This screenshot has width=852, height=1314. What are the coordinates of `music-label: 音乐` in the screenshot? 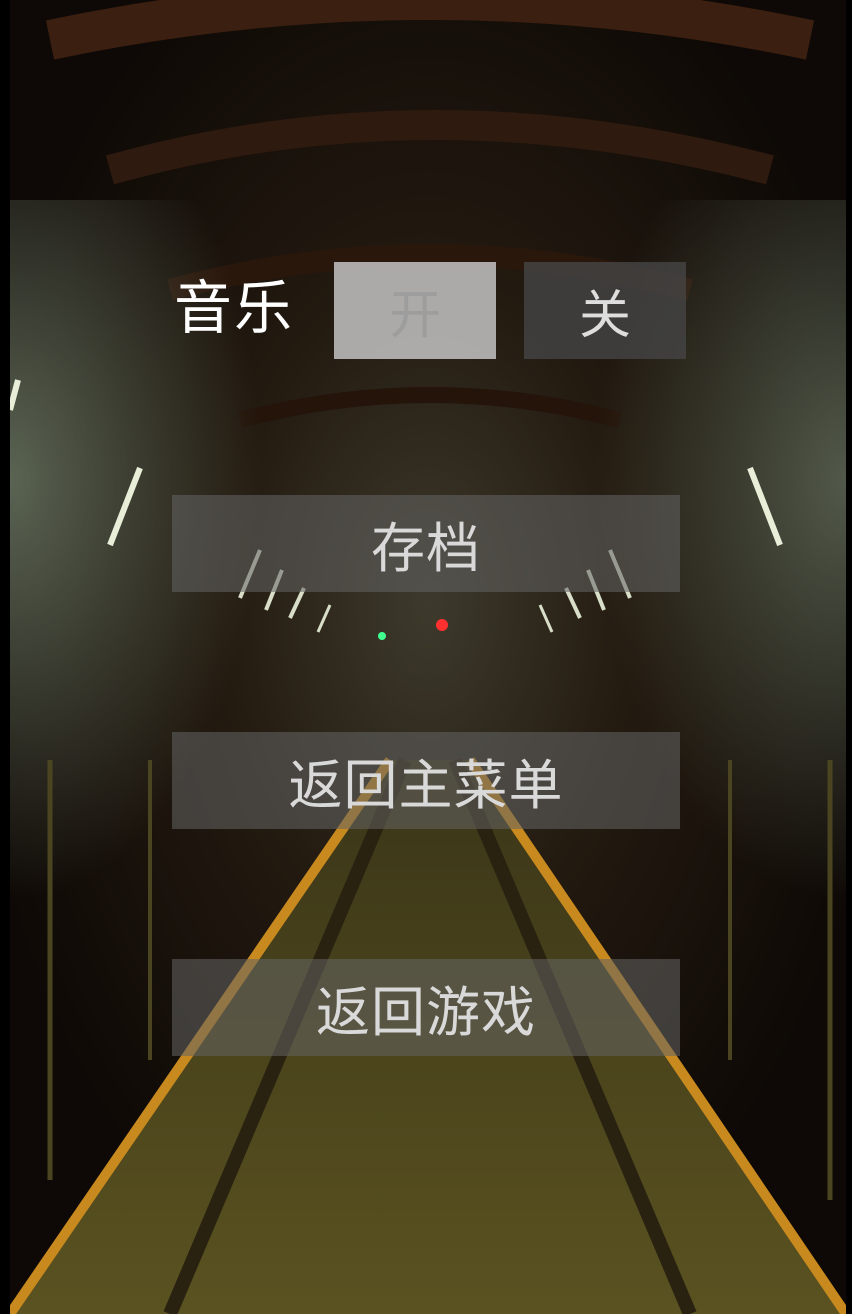 It's located at (234, 308).